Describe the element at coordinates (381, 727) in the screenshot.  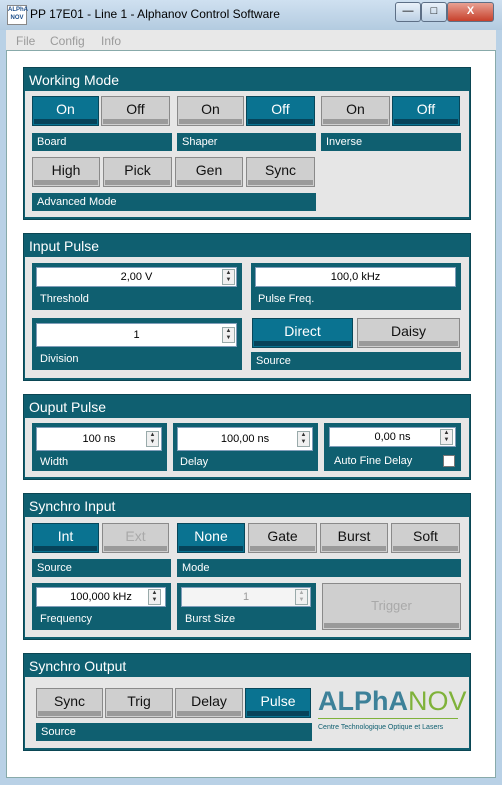
I see `logo-tagline: Centre Technologique Optique et Lasers` at that location.